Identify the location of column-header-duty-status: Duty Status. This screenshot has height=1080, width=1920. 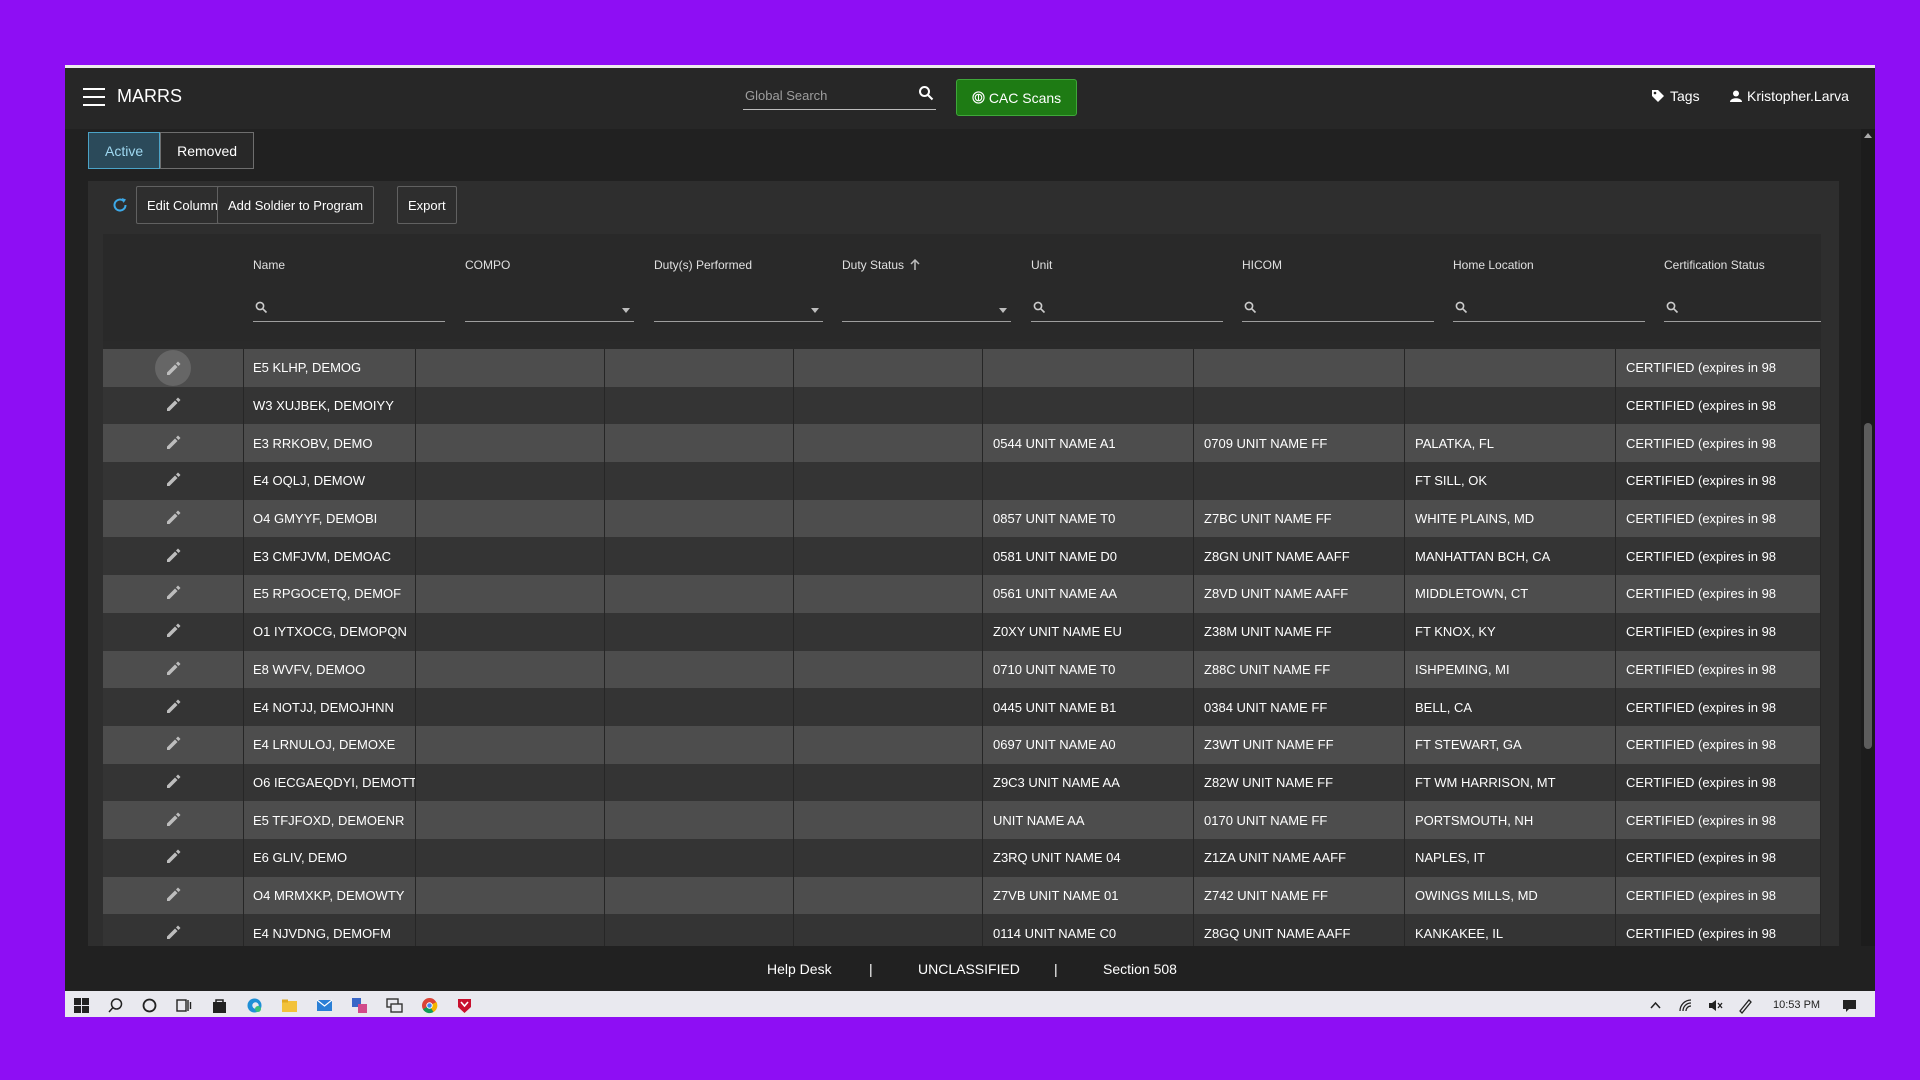
(881, 265).